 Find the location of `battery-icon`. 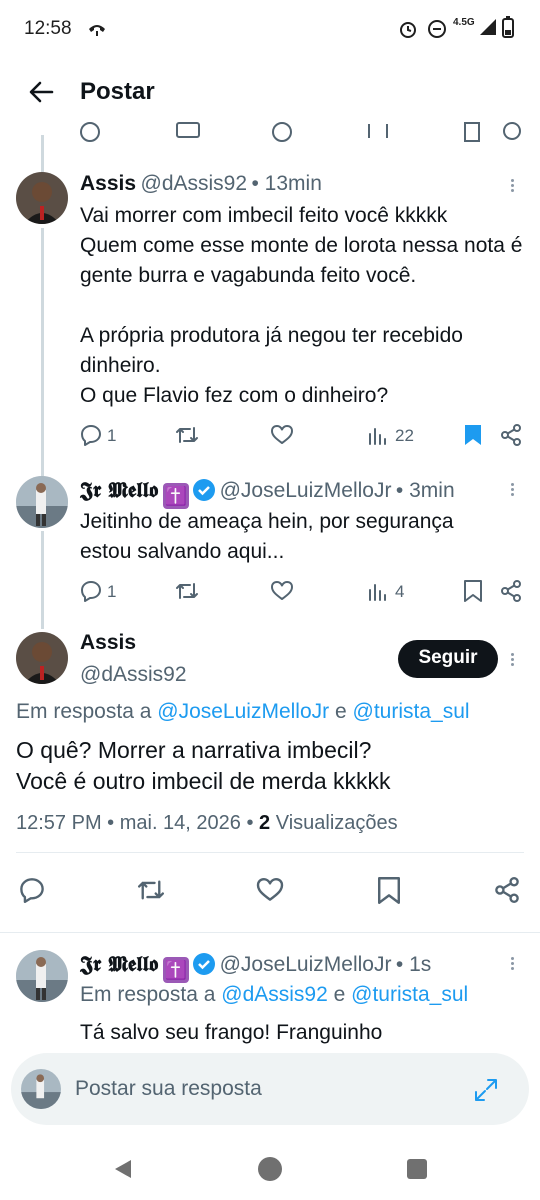

battery-icon is located at coordinates (508, 27).